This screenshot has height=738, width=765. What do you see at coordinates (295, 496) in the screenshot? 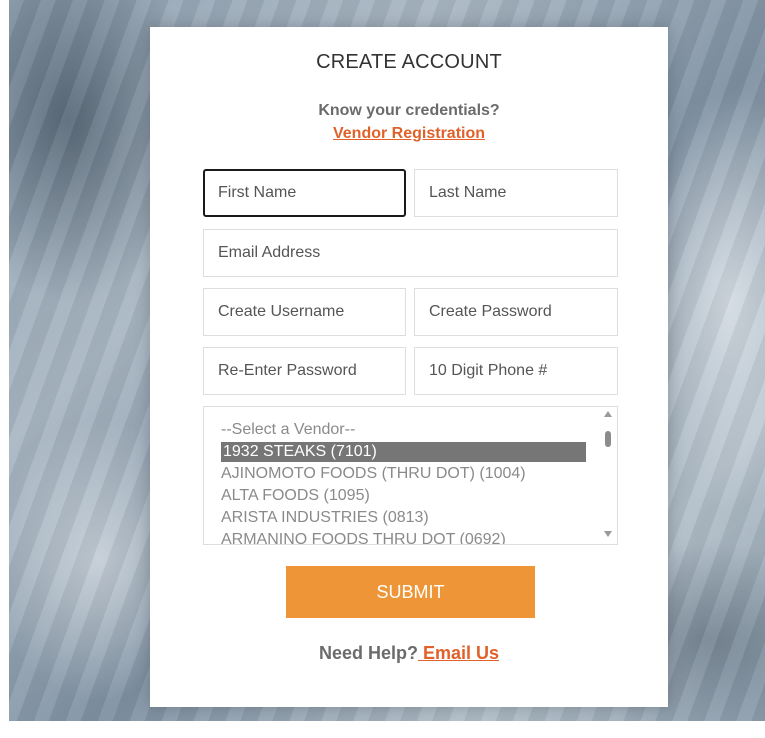
I see `vendor-option: ALTA FOODS (1095)` at bounding box center [295, 496].